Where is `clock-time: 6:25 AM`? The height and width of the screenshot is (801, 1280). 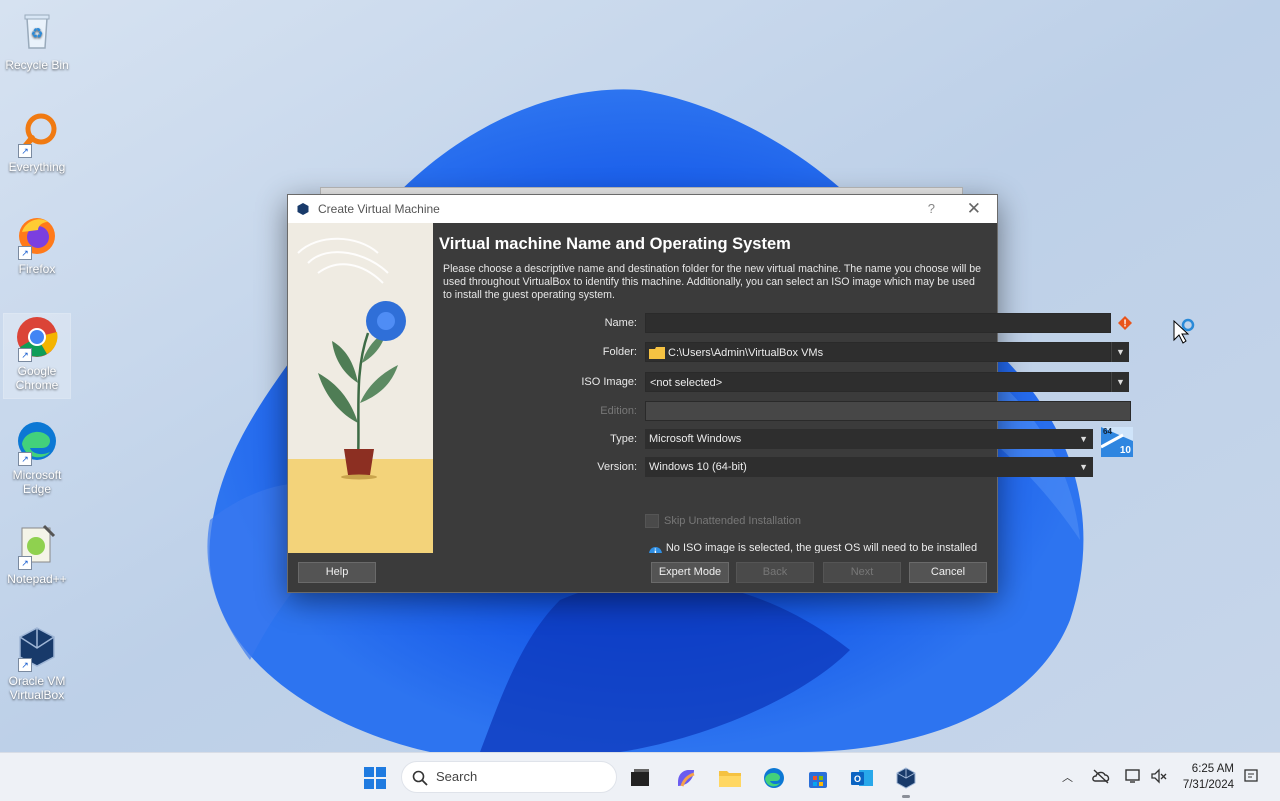 clock-time: 6:25 AM is located at coordinates (1212, 769).